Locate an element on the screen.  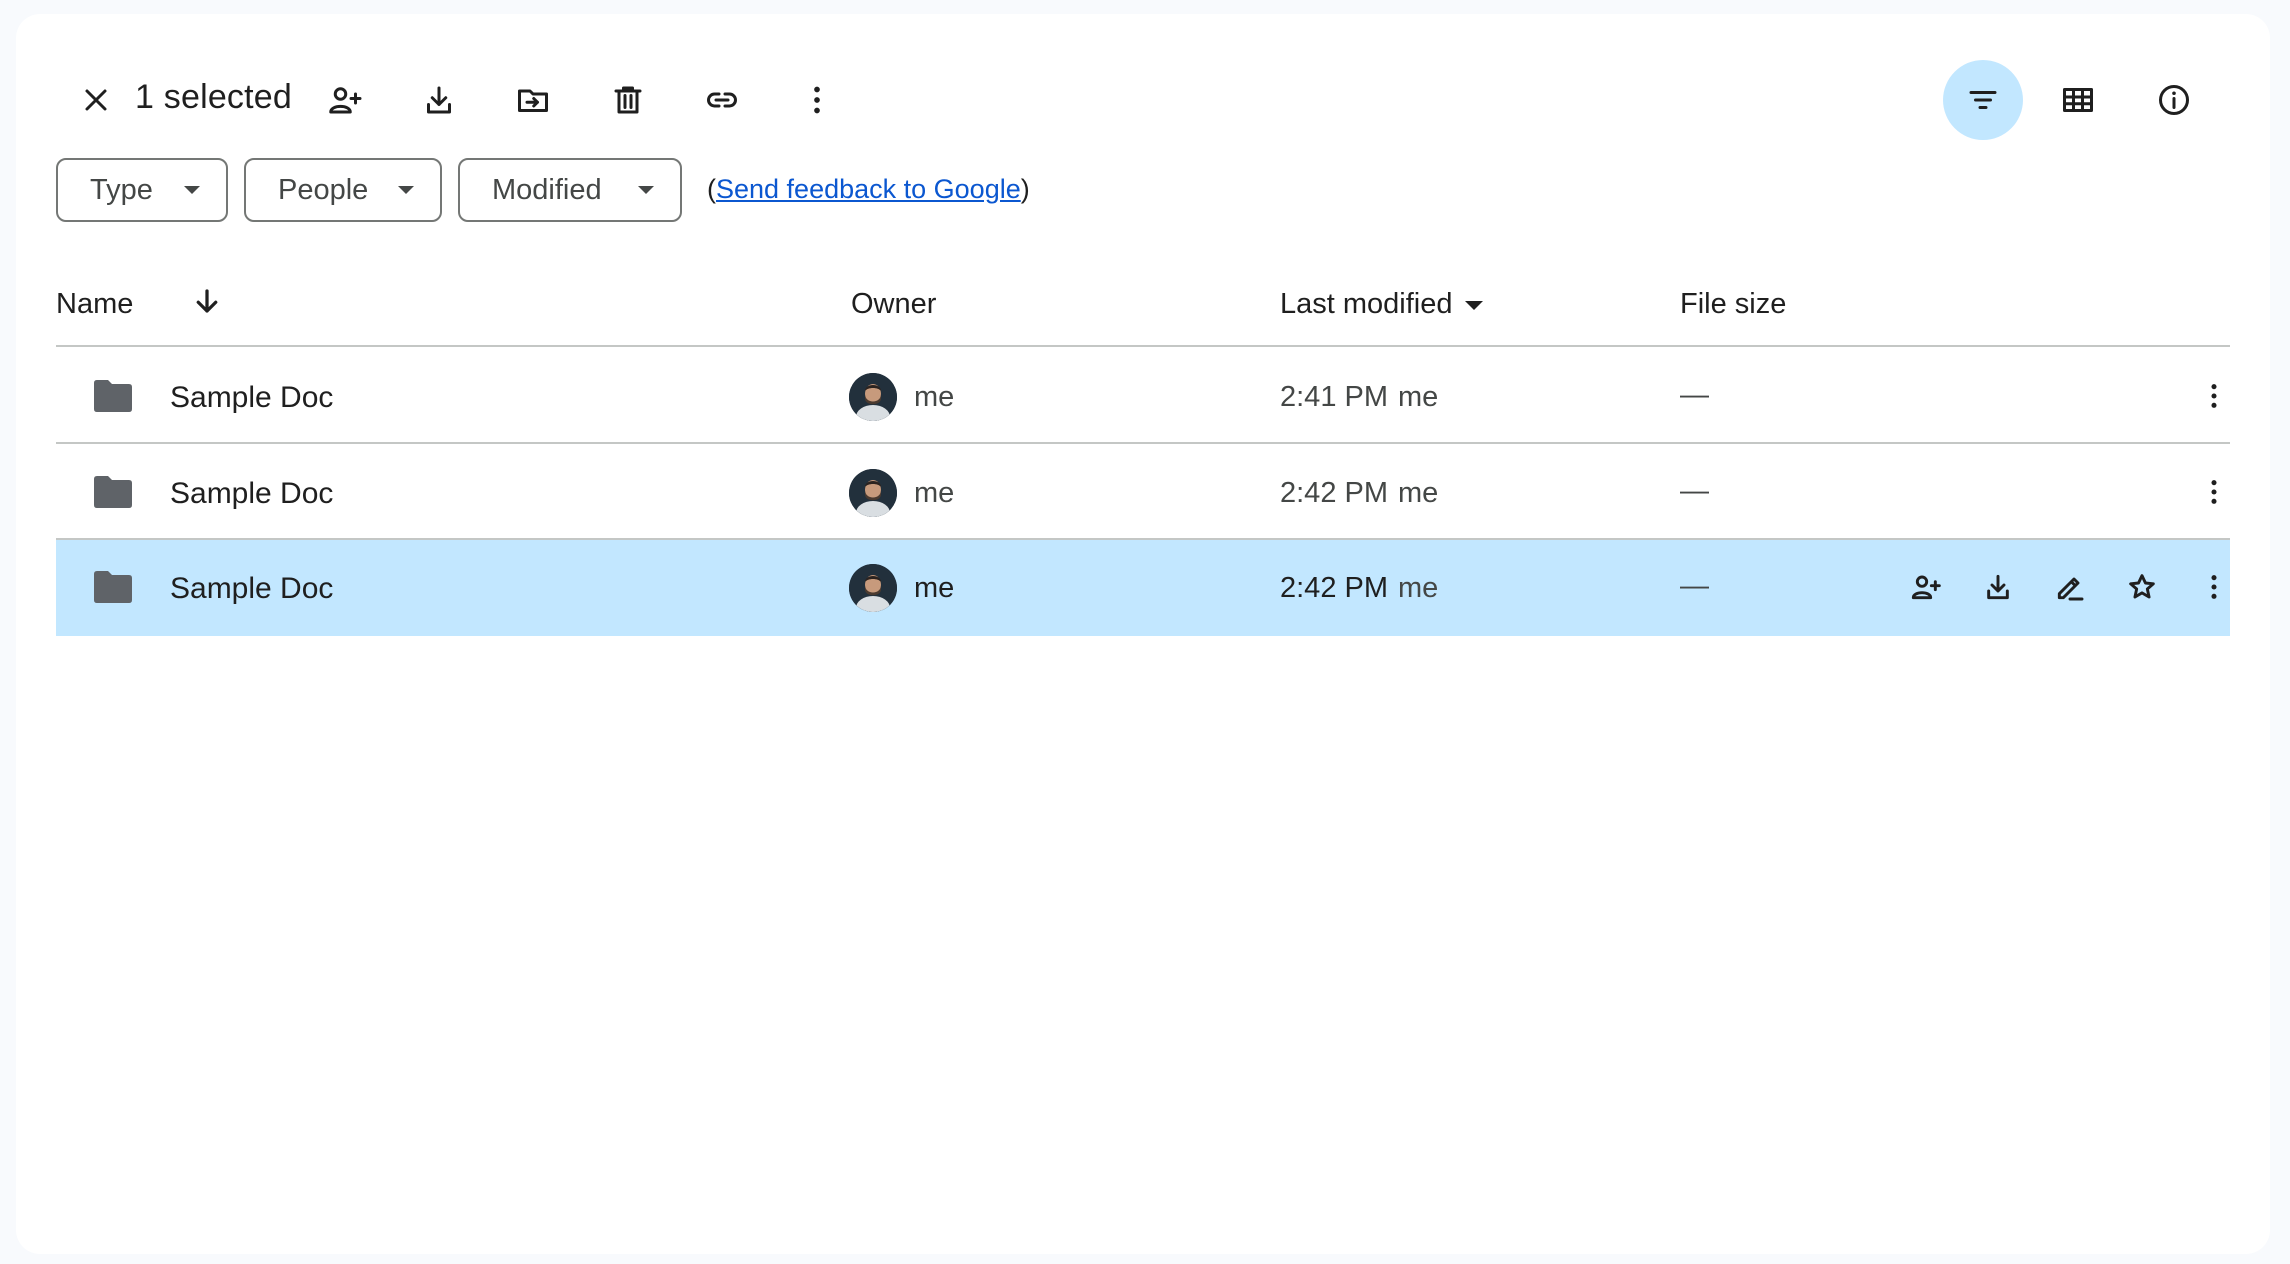
last-modified: 2:41 PM me is located at coordinates (1359, 397).